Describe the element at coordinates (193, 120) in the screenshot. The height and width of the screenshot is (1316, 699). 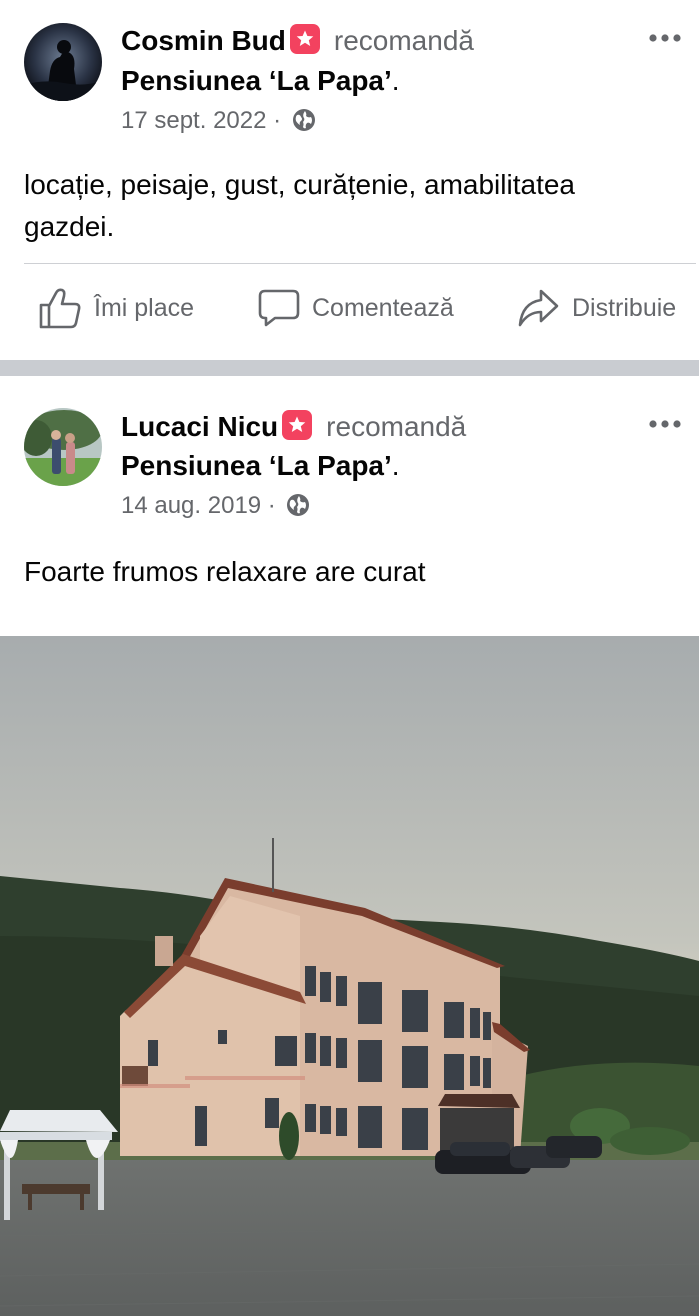
I see `post-date: 17 sept. 2022` at that location.